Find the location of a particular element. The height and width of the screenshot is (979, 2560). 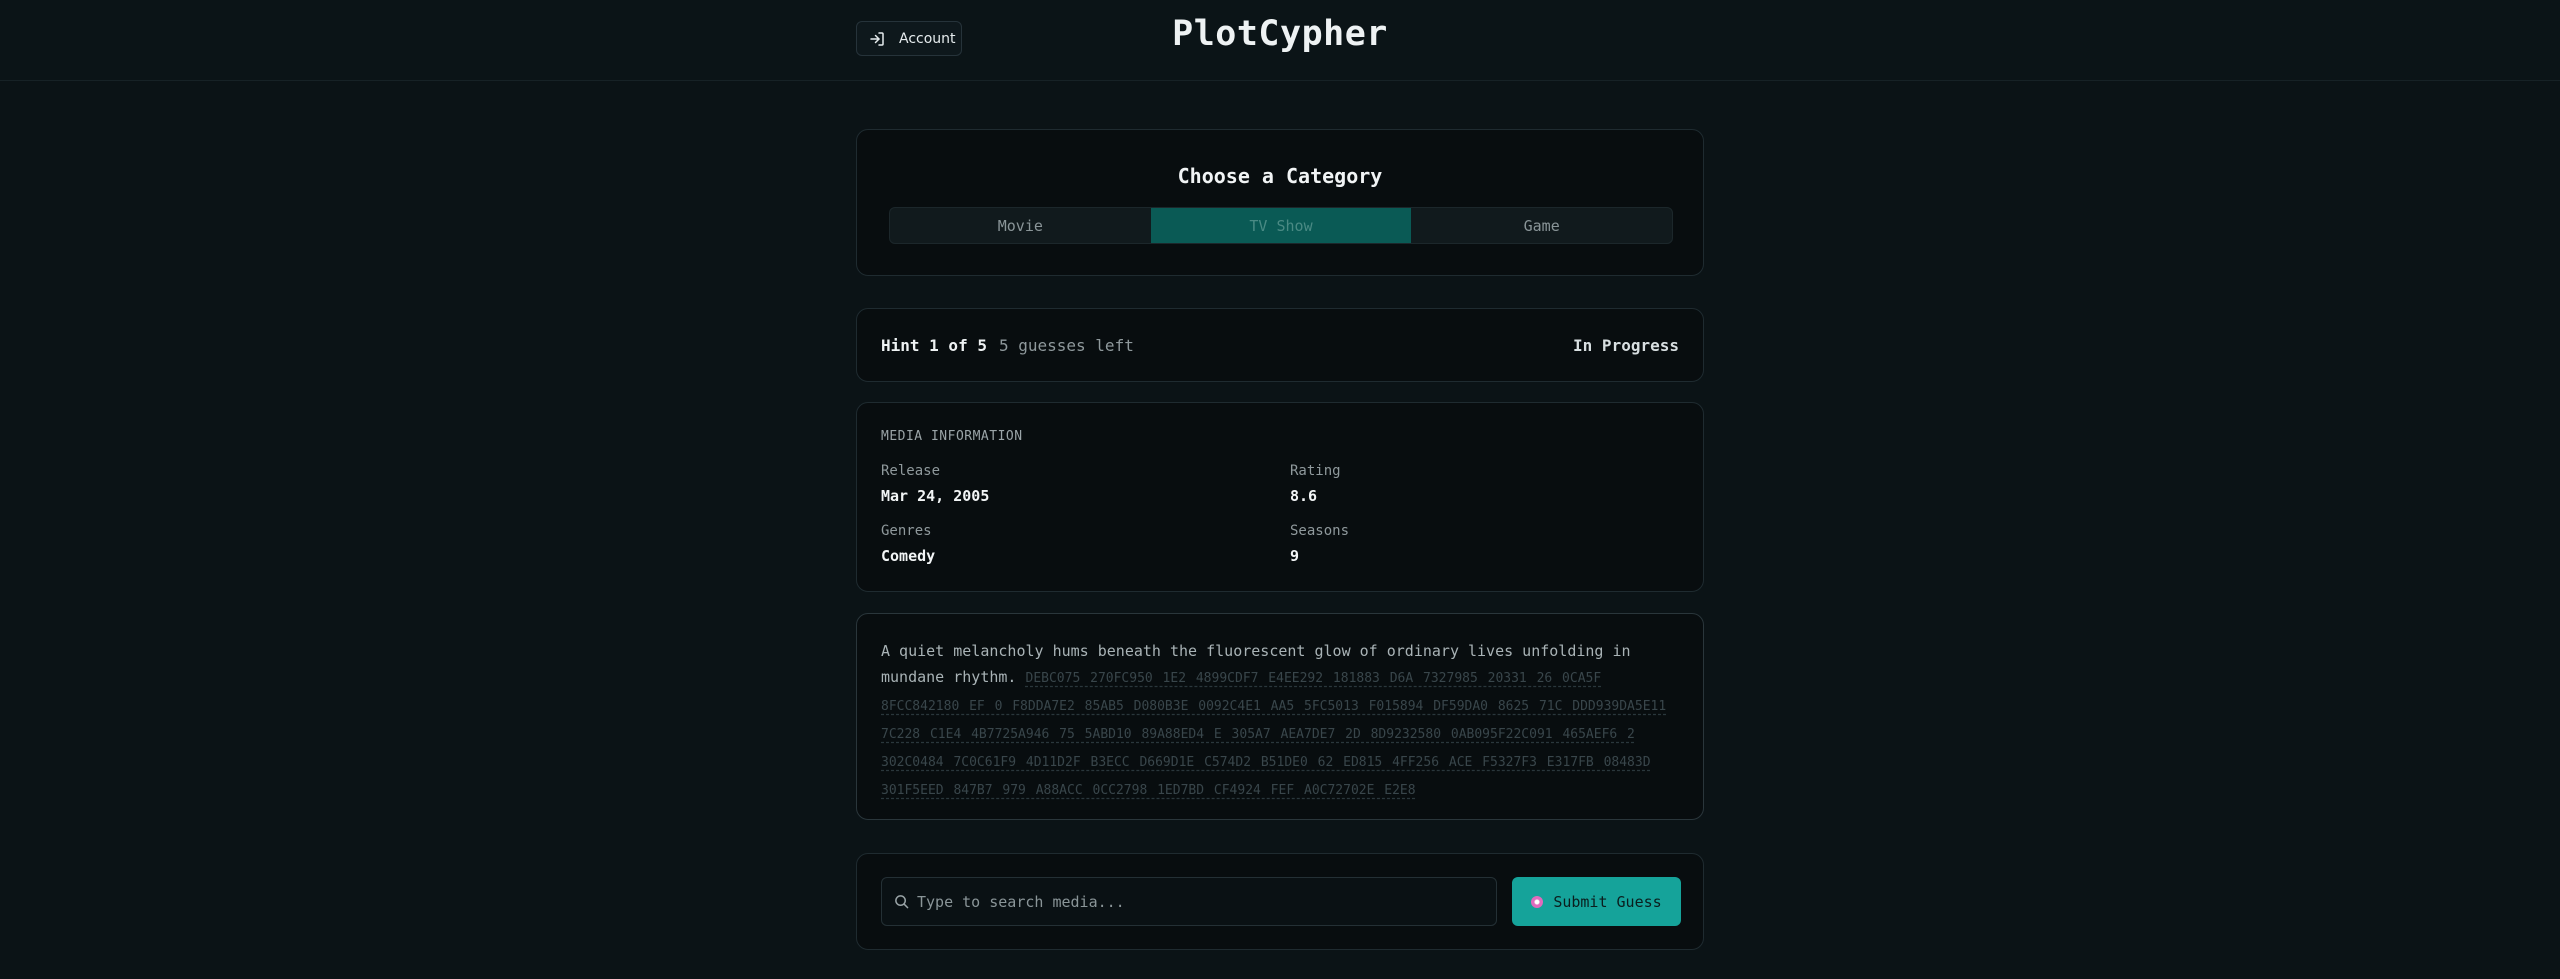

category-card: Choose a Category Movie TV Show Game is located at coordinates (1280, 202).